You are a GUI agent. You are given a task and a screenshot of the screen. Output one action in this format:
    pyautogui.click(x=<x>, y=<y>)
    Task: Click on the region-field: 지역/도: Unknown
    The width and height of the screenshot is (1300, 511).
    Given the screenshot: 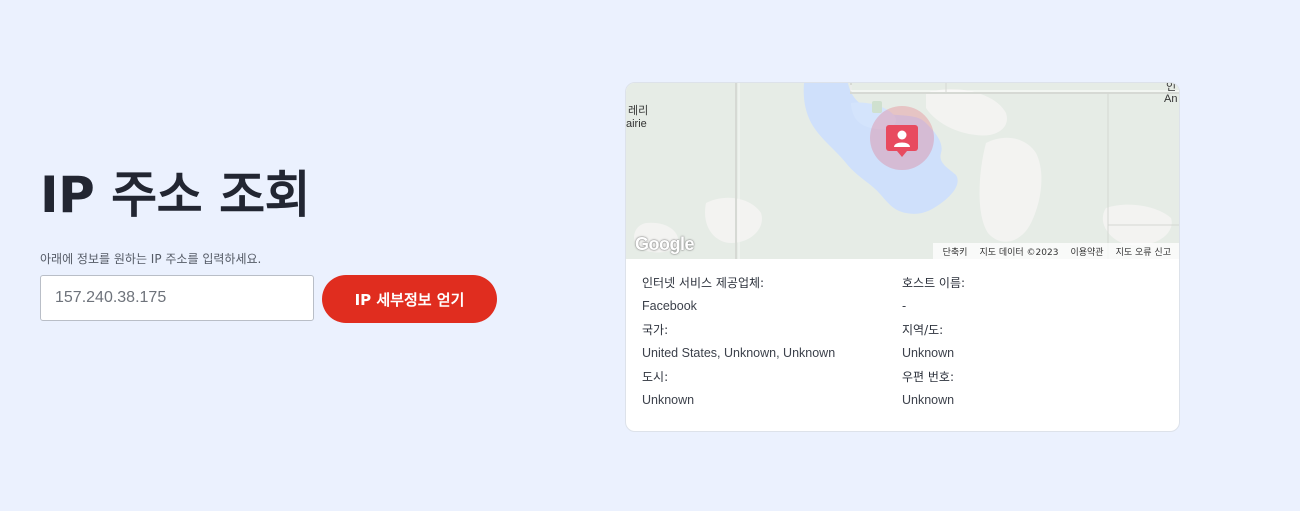 What is the action you would take?
    pyautogui.click(x=1027, y=341)
    